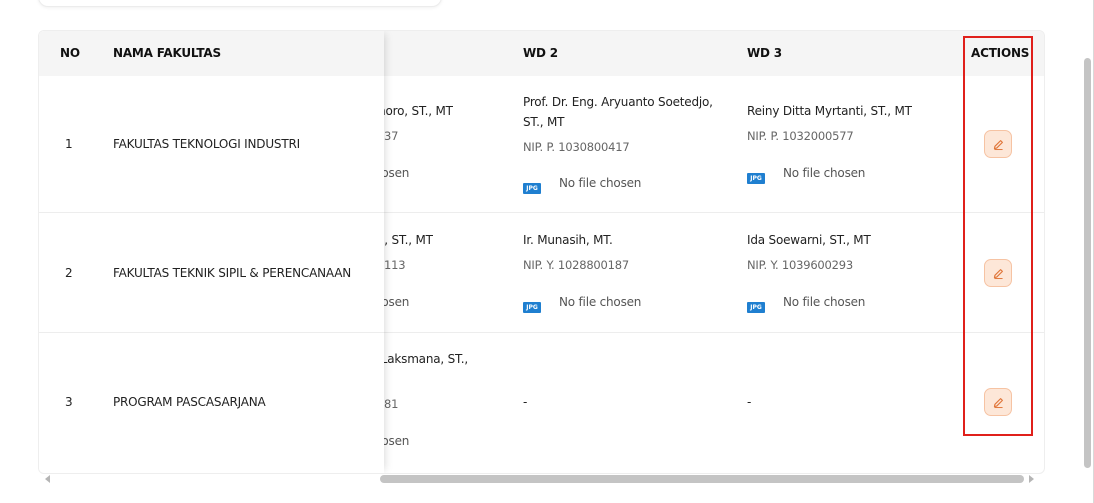  I want to click on row-number: 1, so click(69, 144).